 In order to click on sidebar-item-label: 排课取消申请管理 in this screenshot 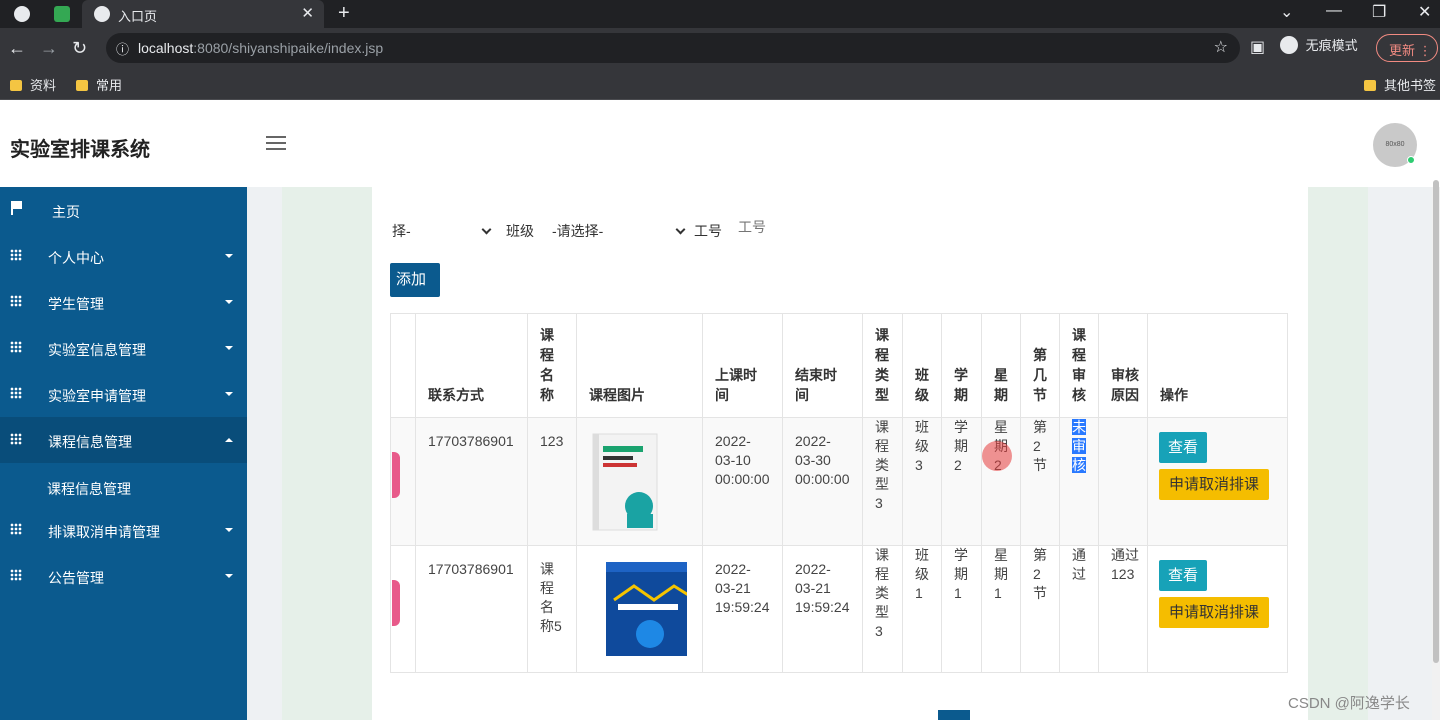, I will do `click(104, 532)`.